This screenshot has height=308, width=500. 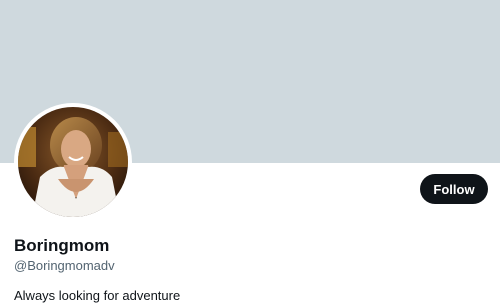 What do you see at coordinates (64, 265) in the screenshot?
I see `user-handle: @Boringmomadv` at bounding box center [64, 265].